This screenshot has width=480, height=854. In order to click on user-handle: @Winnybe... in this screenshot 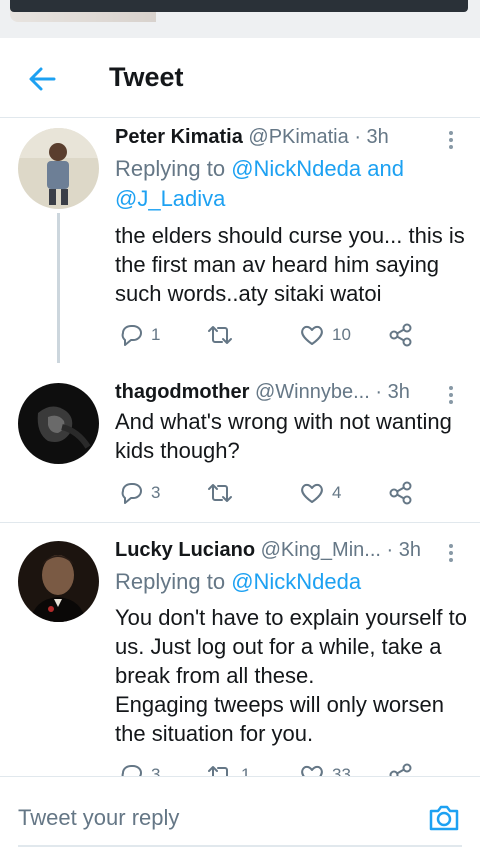, I will do `click(312, 392)`.